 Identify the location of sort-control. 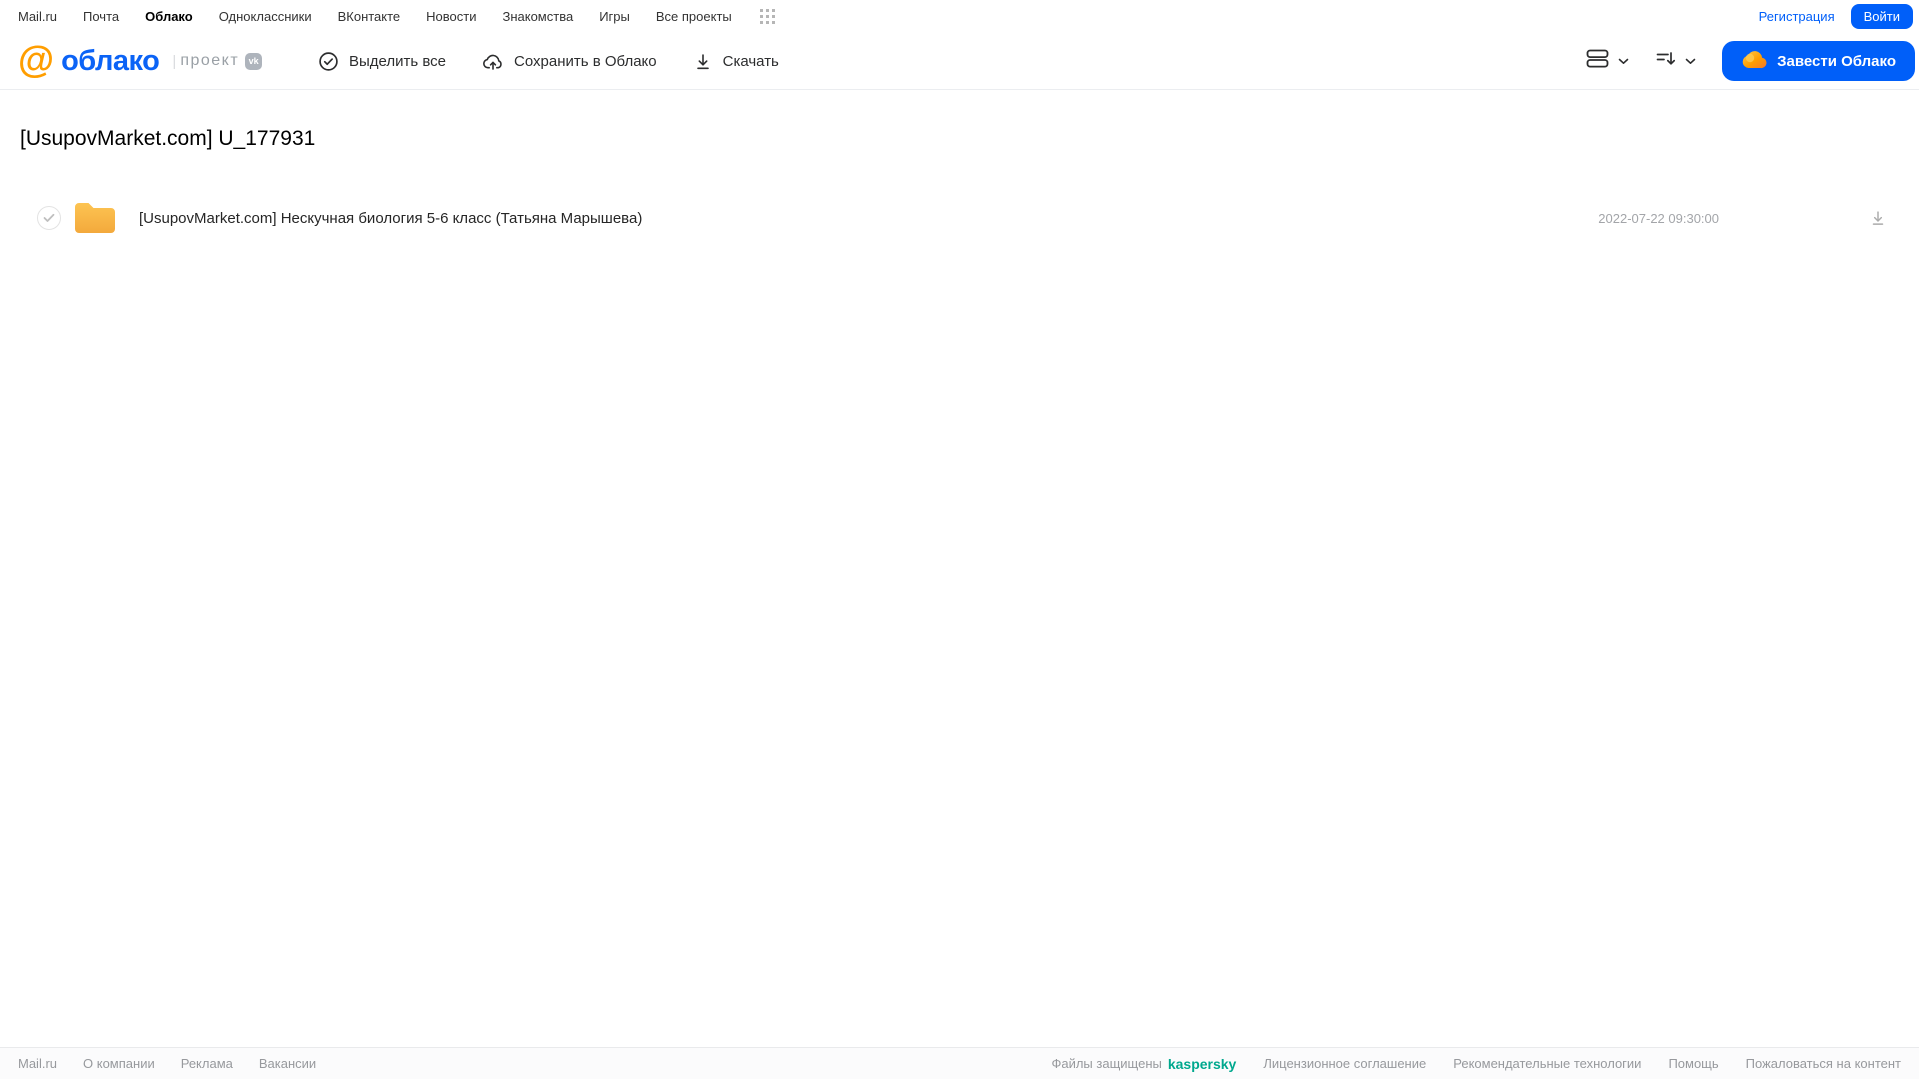
(1675, 61).